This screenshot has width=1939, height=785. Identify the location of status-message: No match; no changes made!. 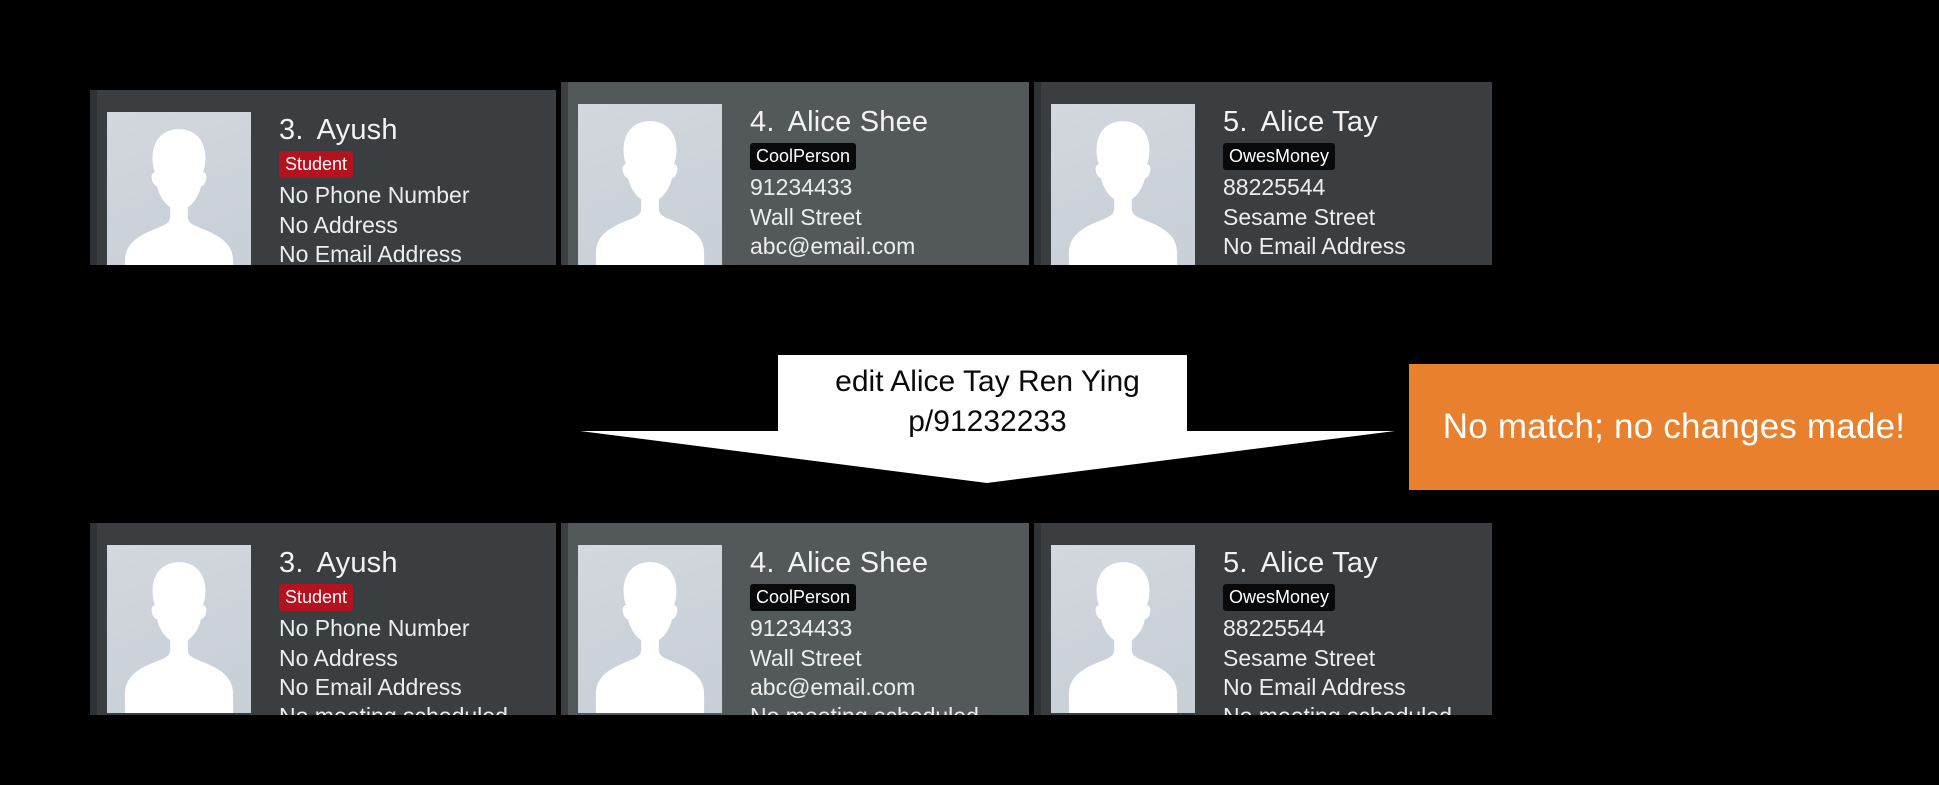
(1674, 426).